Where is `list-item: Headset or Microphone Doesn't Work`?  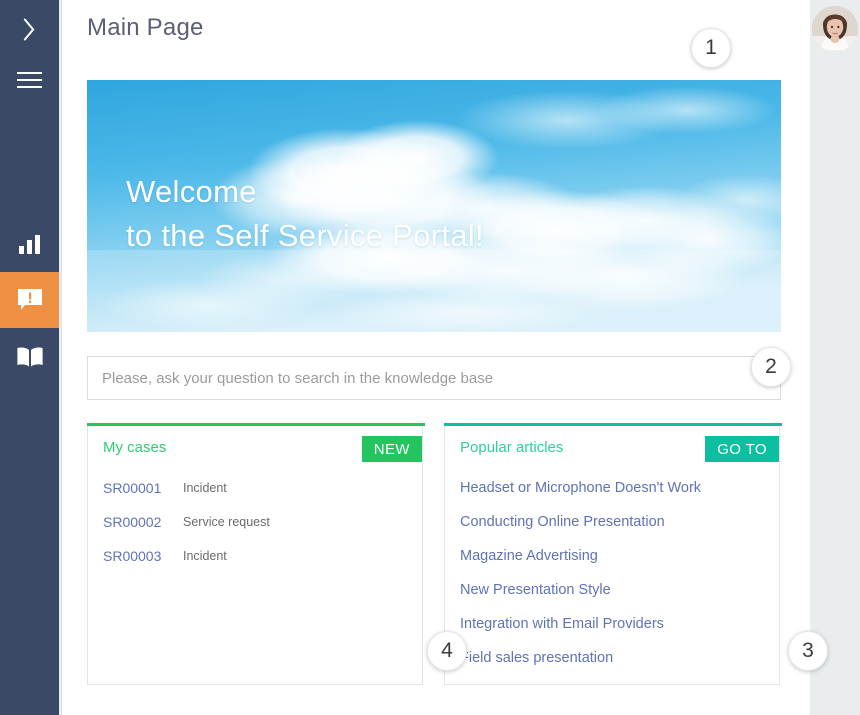
list-item: Headset or Microphone Doesn't Work is located at coordinates (612, 488).